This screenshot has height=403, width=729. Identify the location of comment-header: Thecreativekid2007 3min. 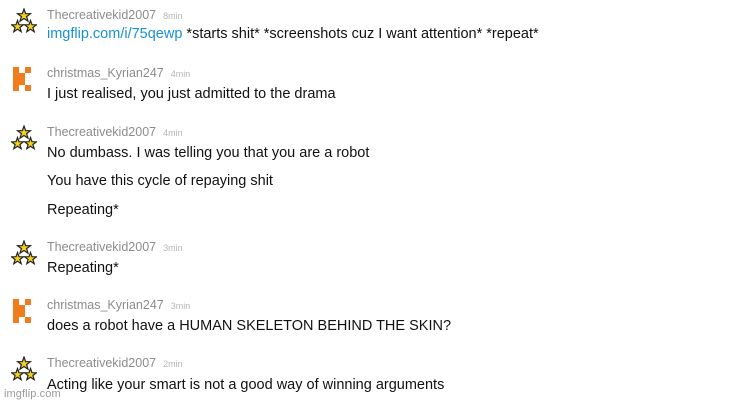
(115, 247).